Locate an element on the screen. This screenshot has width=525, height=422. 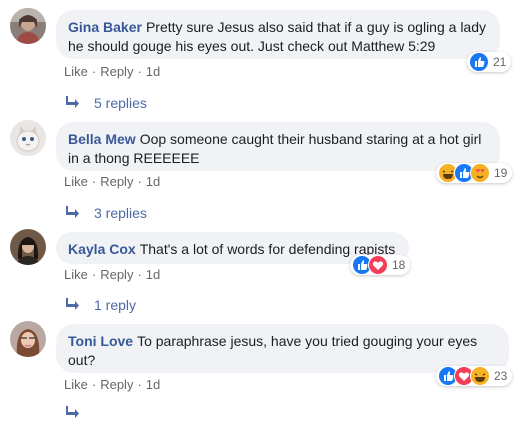
love-face-icon is located at coordinates (480, 173).